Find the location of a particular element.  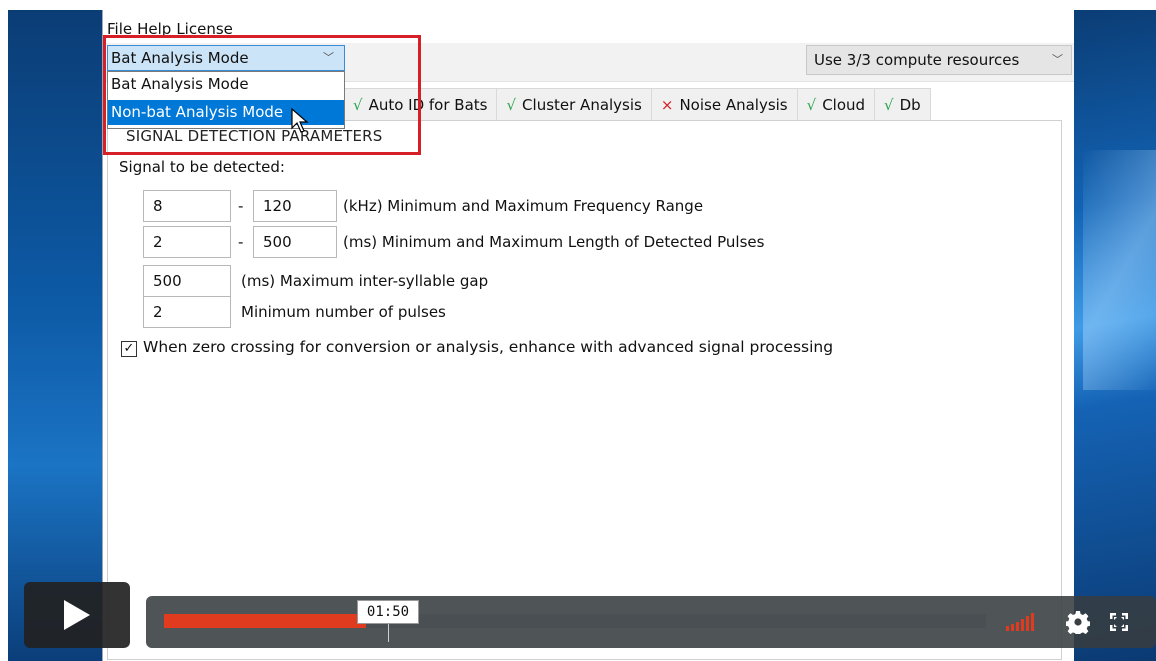

menu-help: Help is located at coordinates (154, 29).